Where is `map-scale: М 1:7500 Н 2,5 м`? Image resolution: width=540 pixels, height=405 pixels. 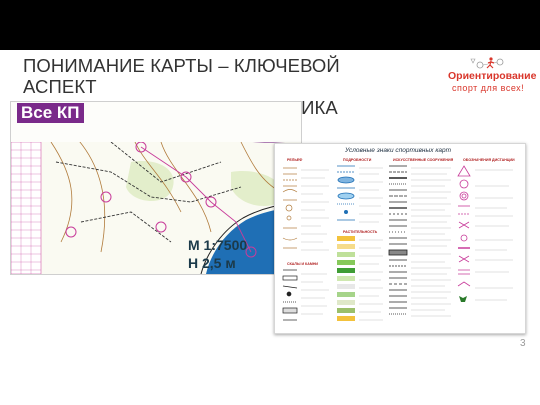
map-scale: М 1:7500 Н 2,5 м is located at coordinates (217, 254).